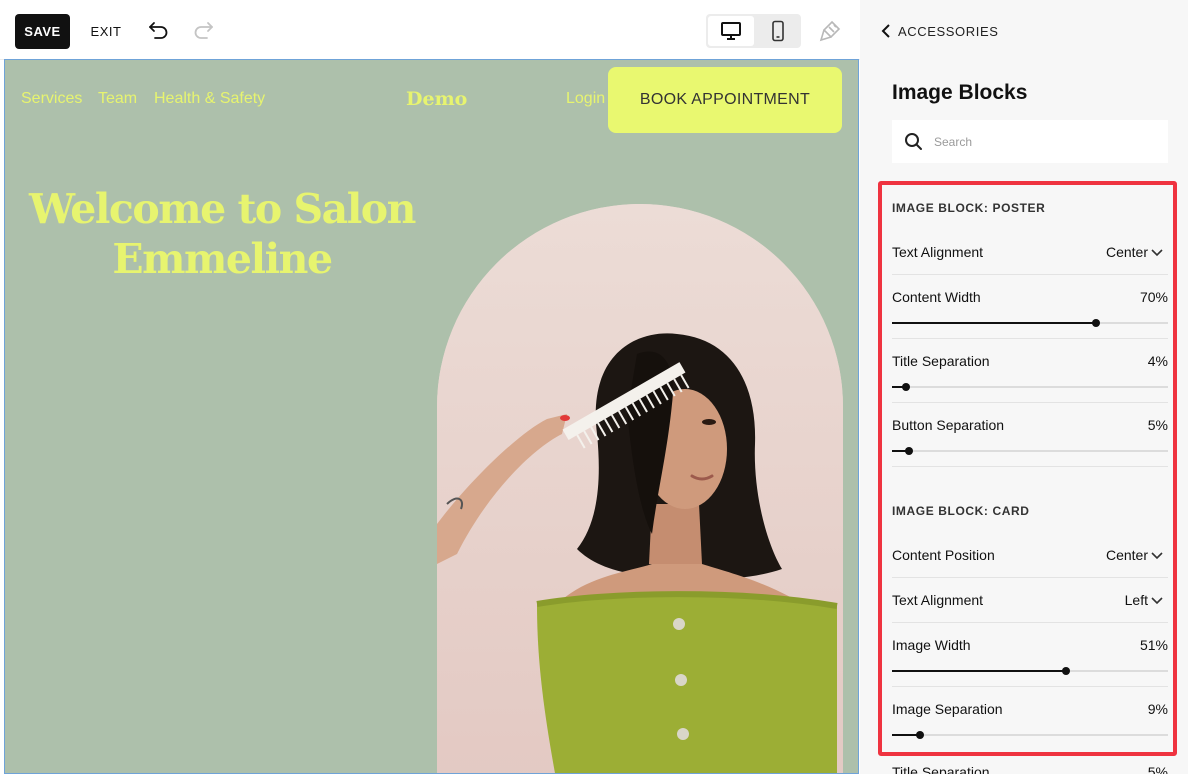  What do you see at coordinates (1157, 769) in the screenshot?
I see `card-title-separation-value: 5%` at bounding box center [1157, 769].